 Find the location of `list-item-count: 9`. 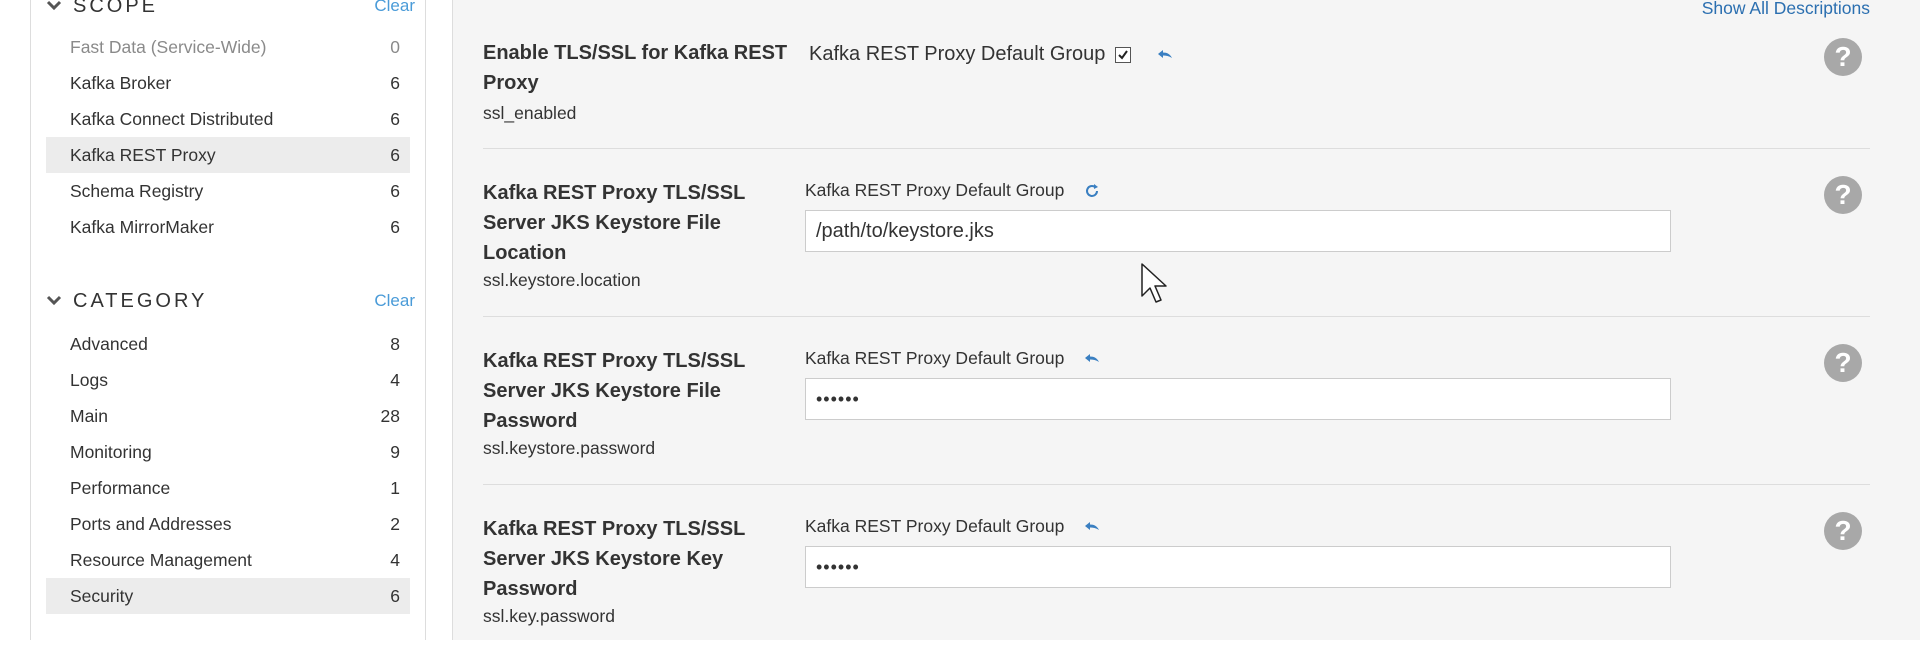

list-item-count: 9 is located at coordinates (395, 451).